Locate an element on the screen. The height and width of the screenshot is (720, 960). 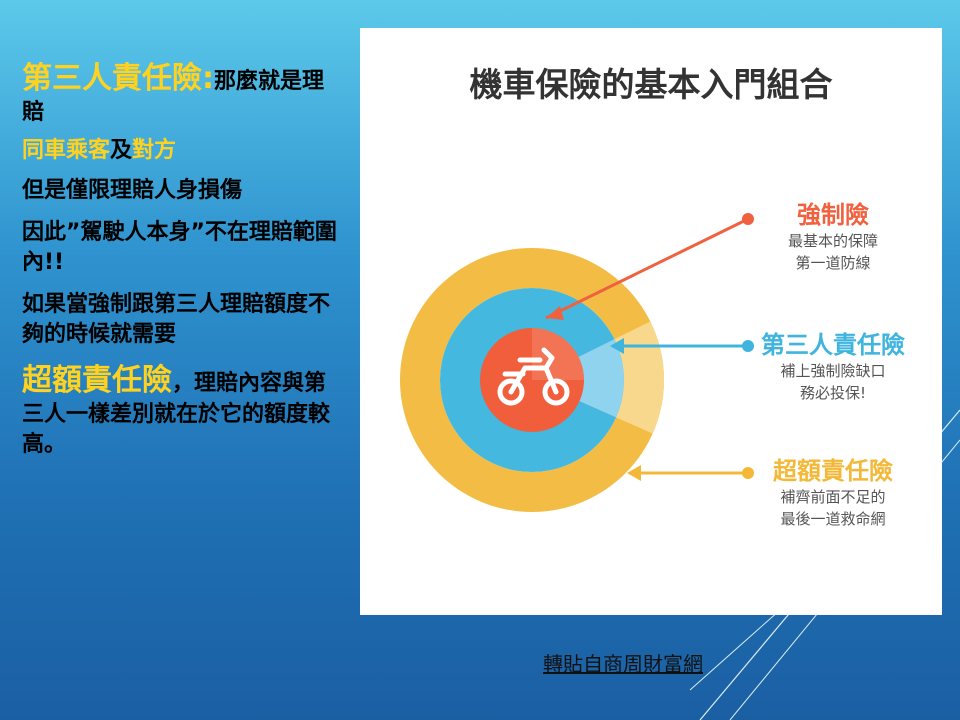
label-third-party-title: 第三人責任險 is located at coordinates (833, 345).